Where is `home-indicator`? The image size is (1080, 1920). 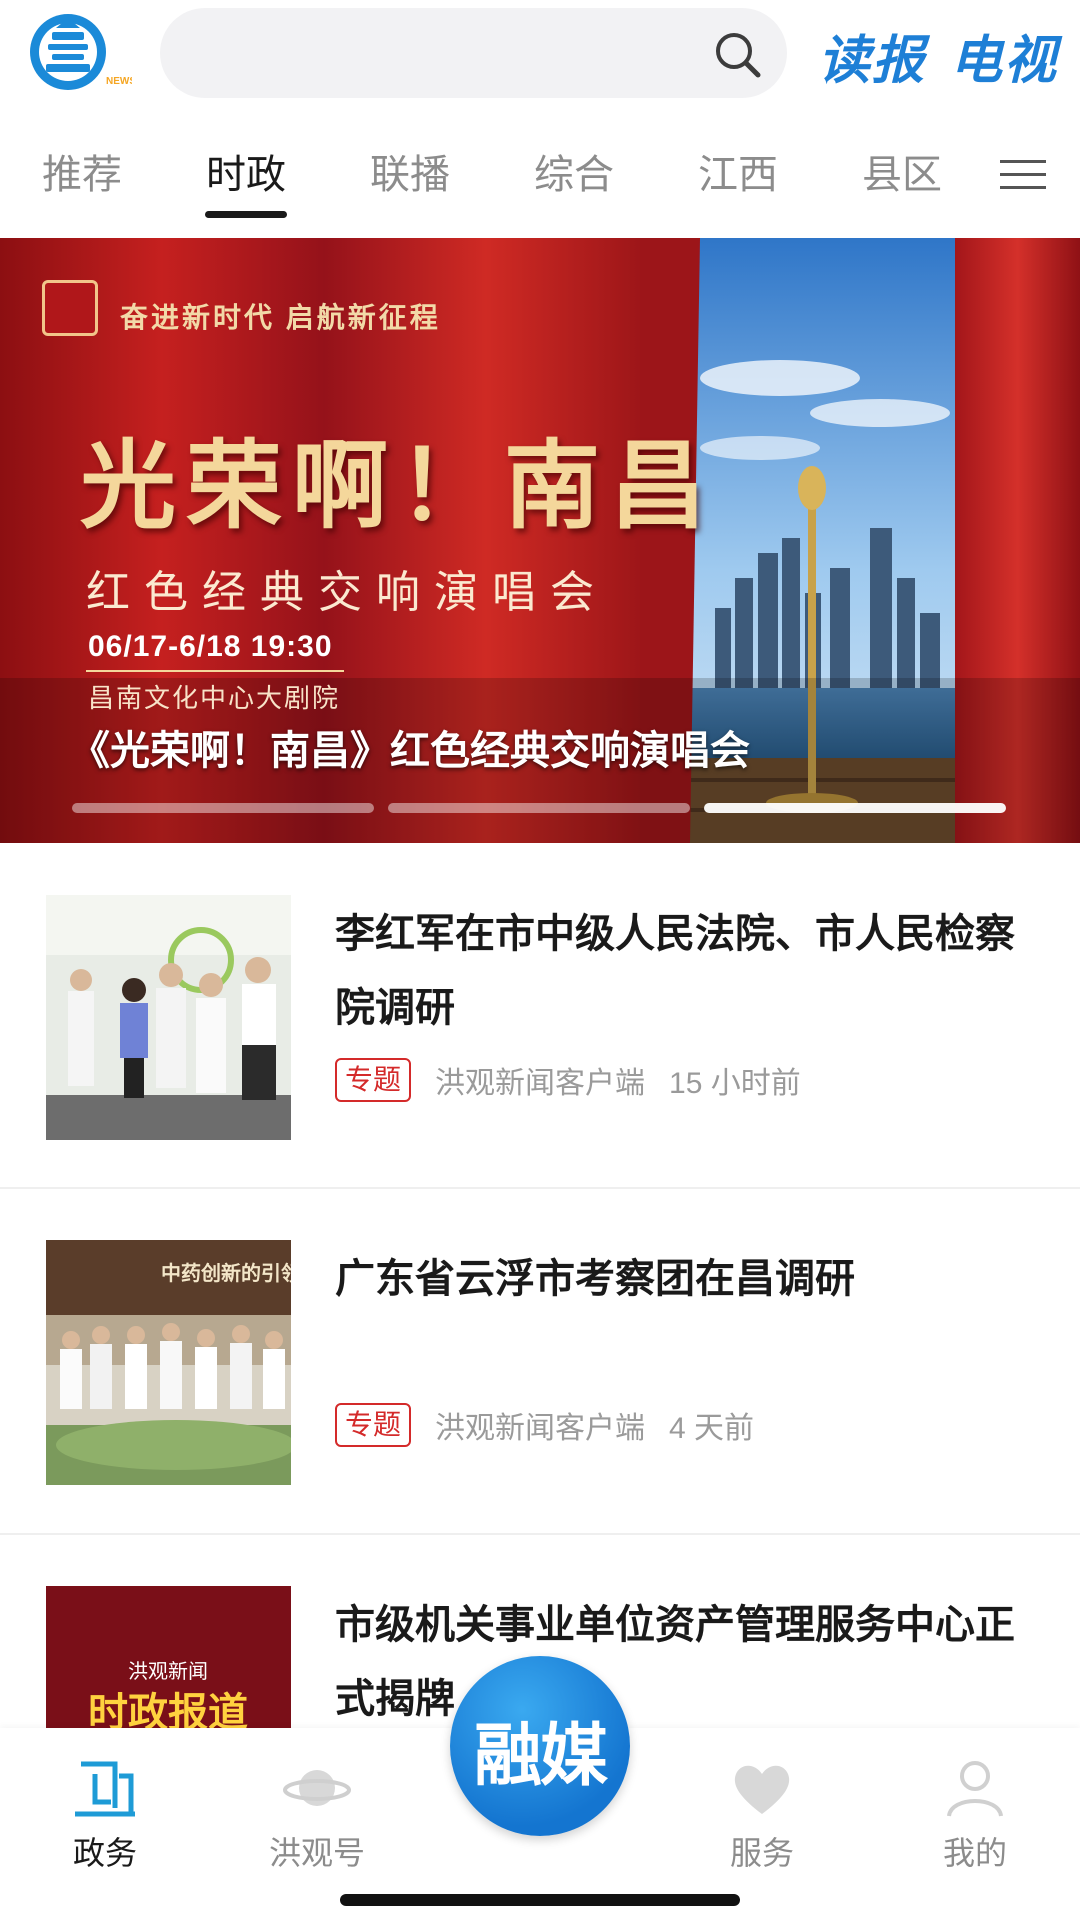 home-indicator is located at coordinates (540, 1900).